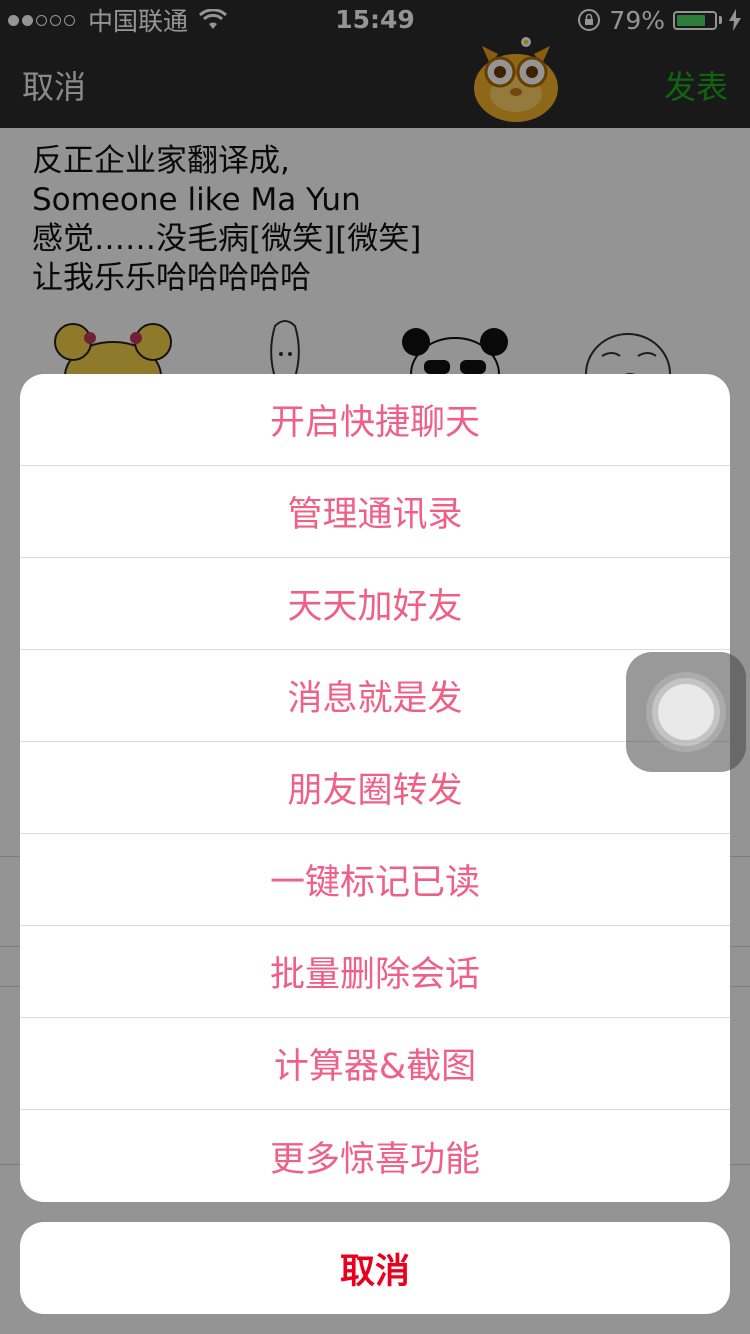 The width and height of the screenshot is (750, 1334). I want to click on action-moments-forward: 朋友圈转发, so click(375, 788).